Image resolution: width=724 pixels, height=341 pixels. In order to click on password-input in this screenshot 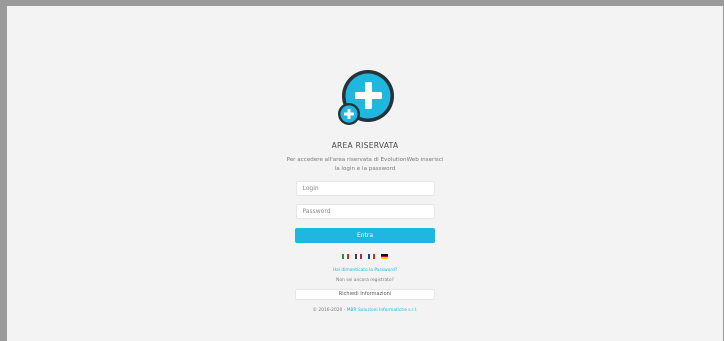, I will do `click(365, 211)`.